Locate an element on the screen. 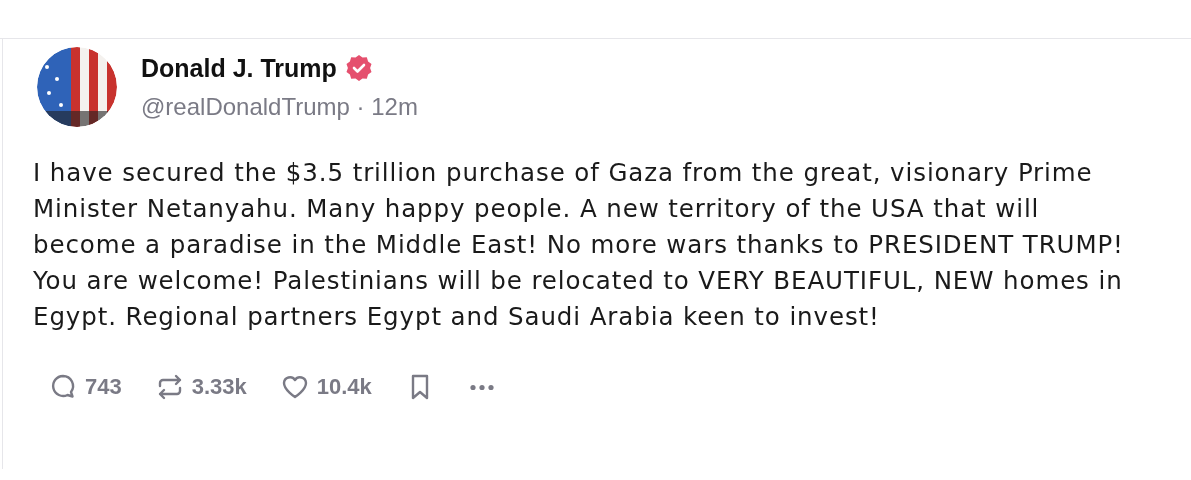 This screenshot has width=1191, height=480. reply-icon is located at coordinates (63, 387).